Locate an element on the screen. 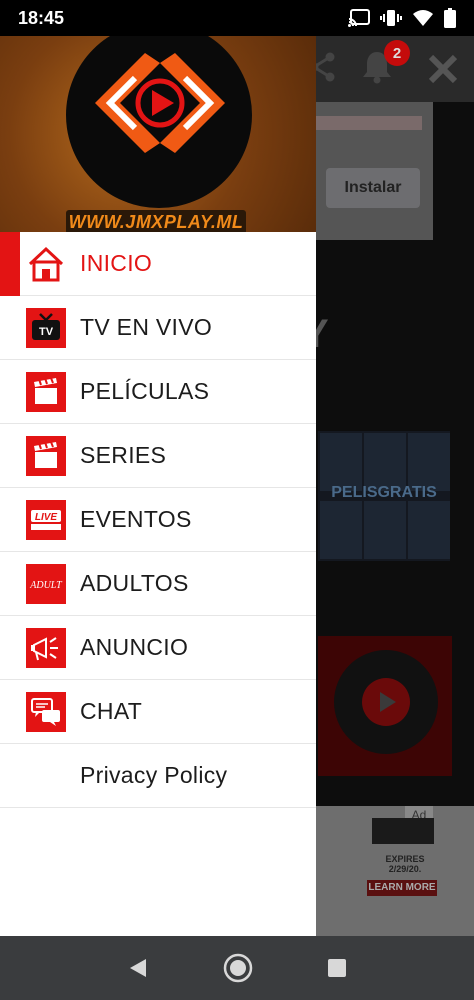  menu-item-inicio: INICIO is located at coordinates (158, 264).